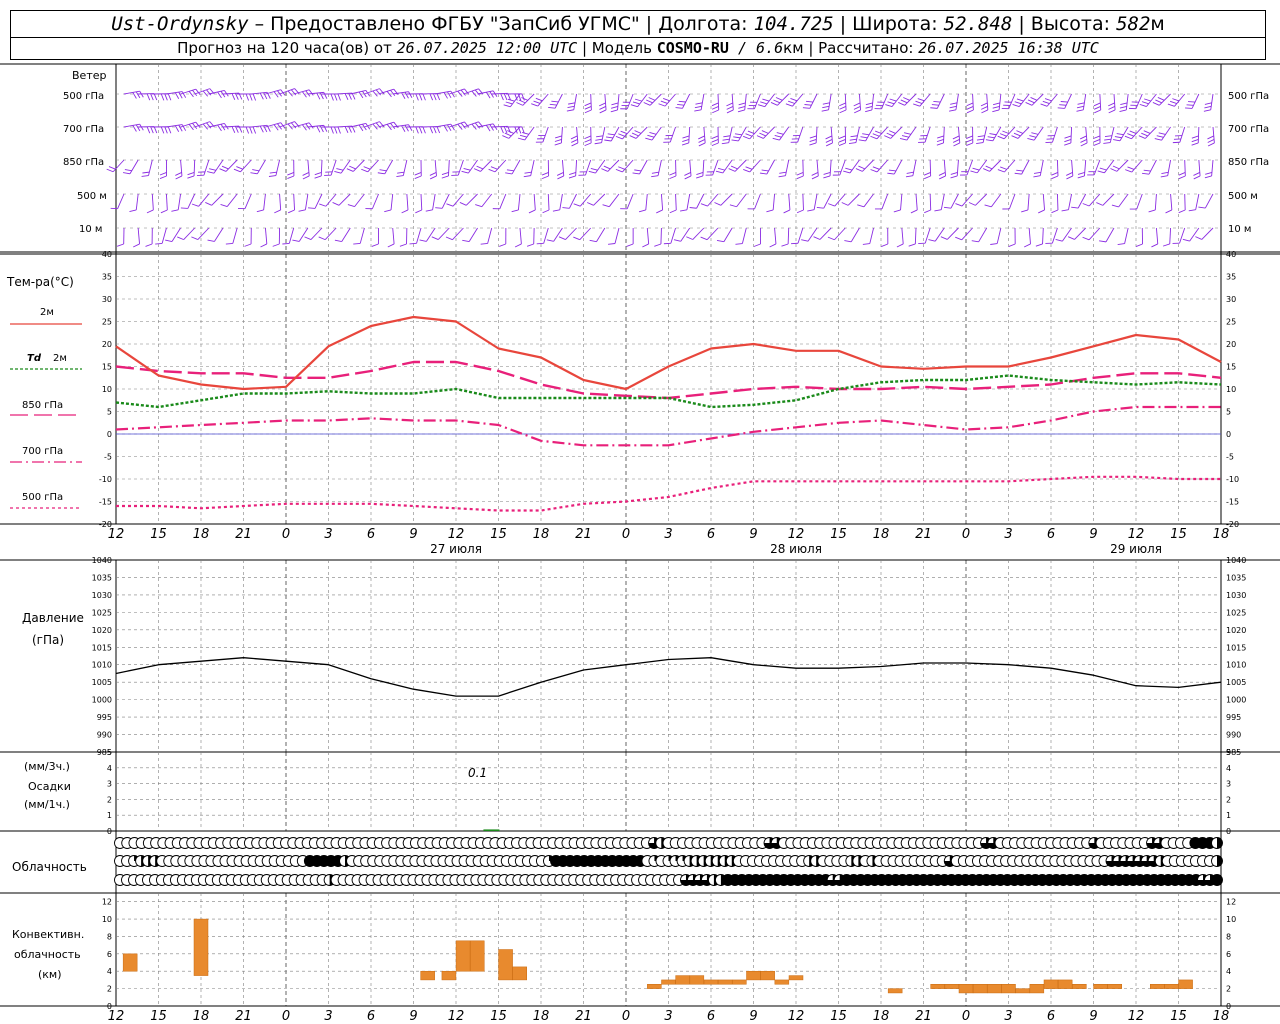 The width and height of the screenshot is (1280, 1024). What do you see at coordinates (42, 451) in the screenshot?
I see `legend-700-label: 700 гПа` at bounding box center [42, 451].